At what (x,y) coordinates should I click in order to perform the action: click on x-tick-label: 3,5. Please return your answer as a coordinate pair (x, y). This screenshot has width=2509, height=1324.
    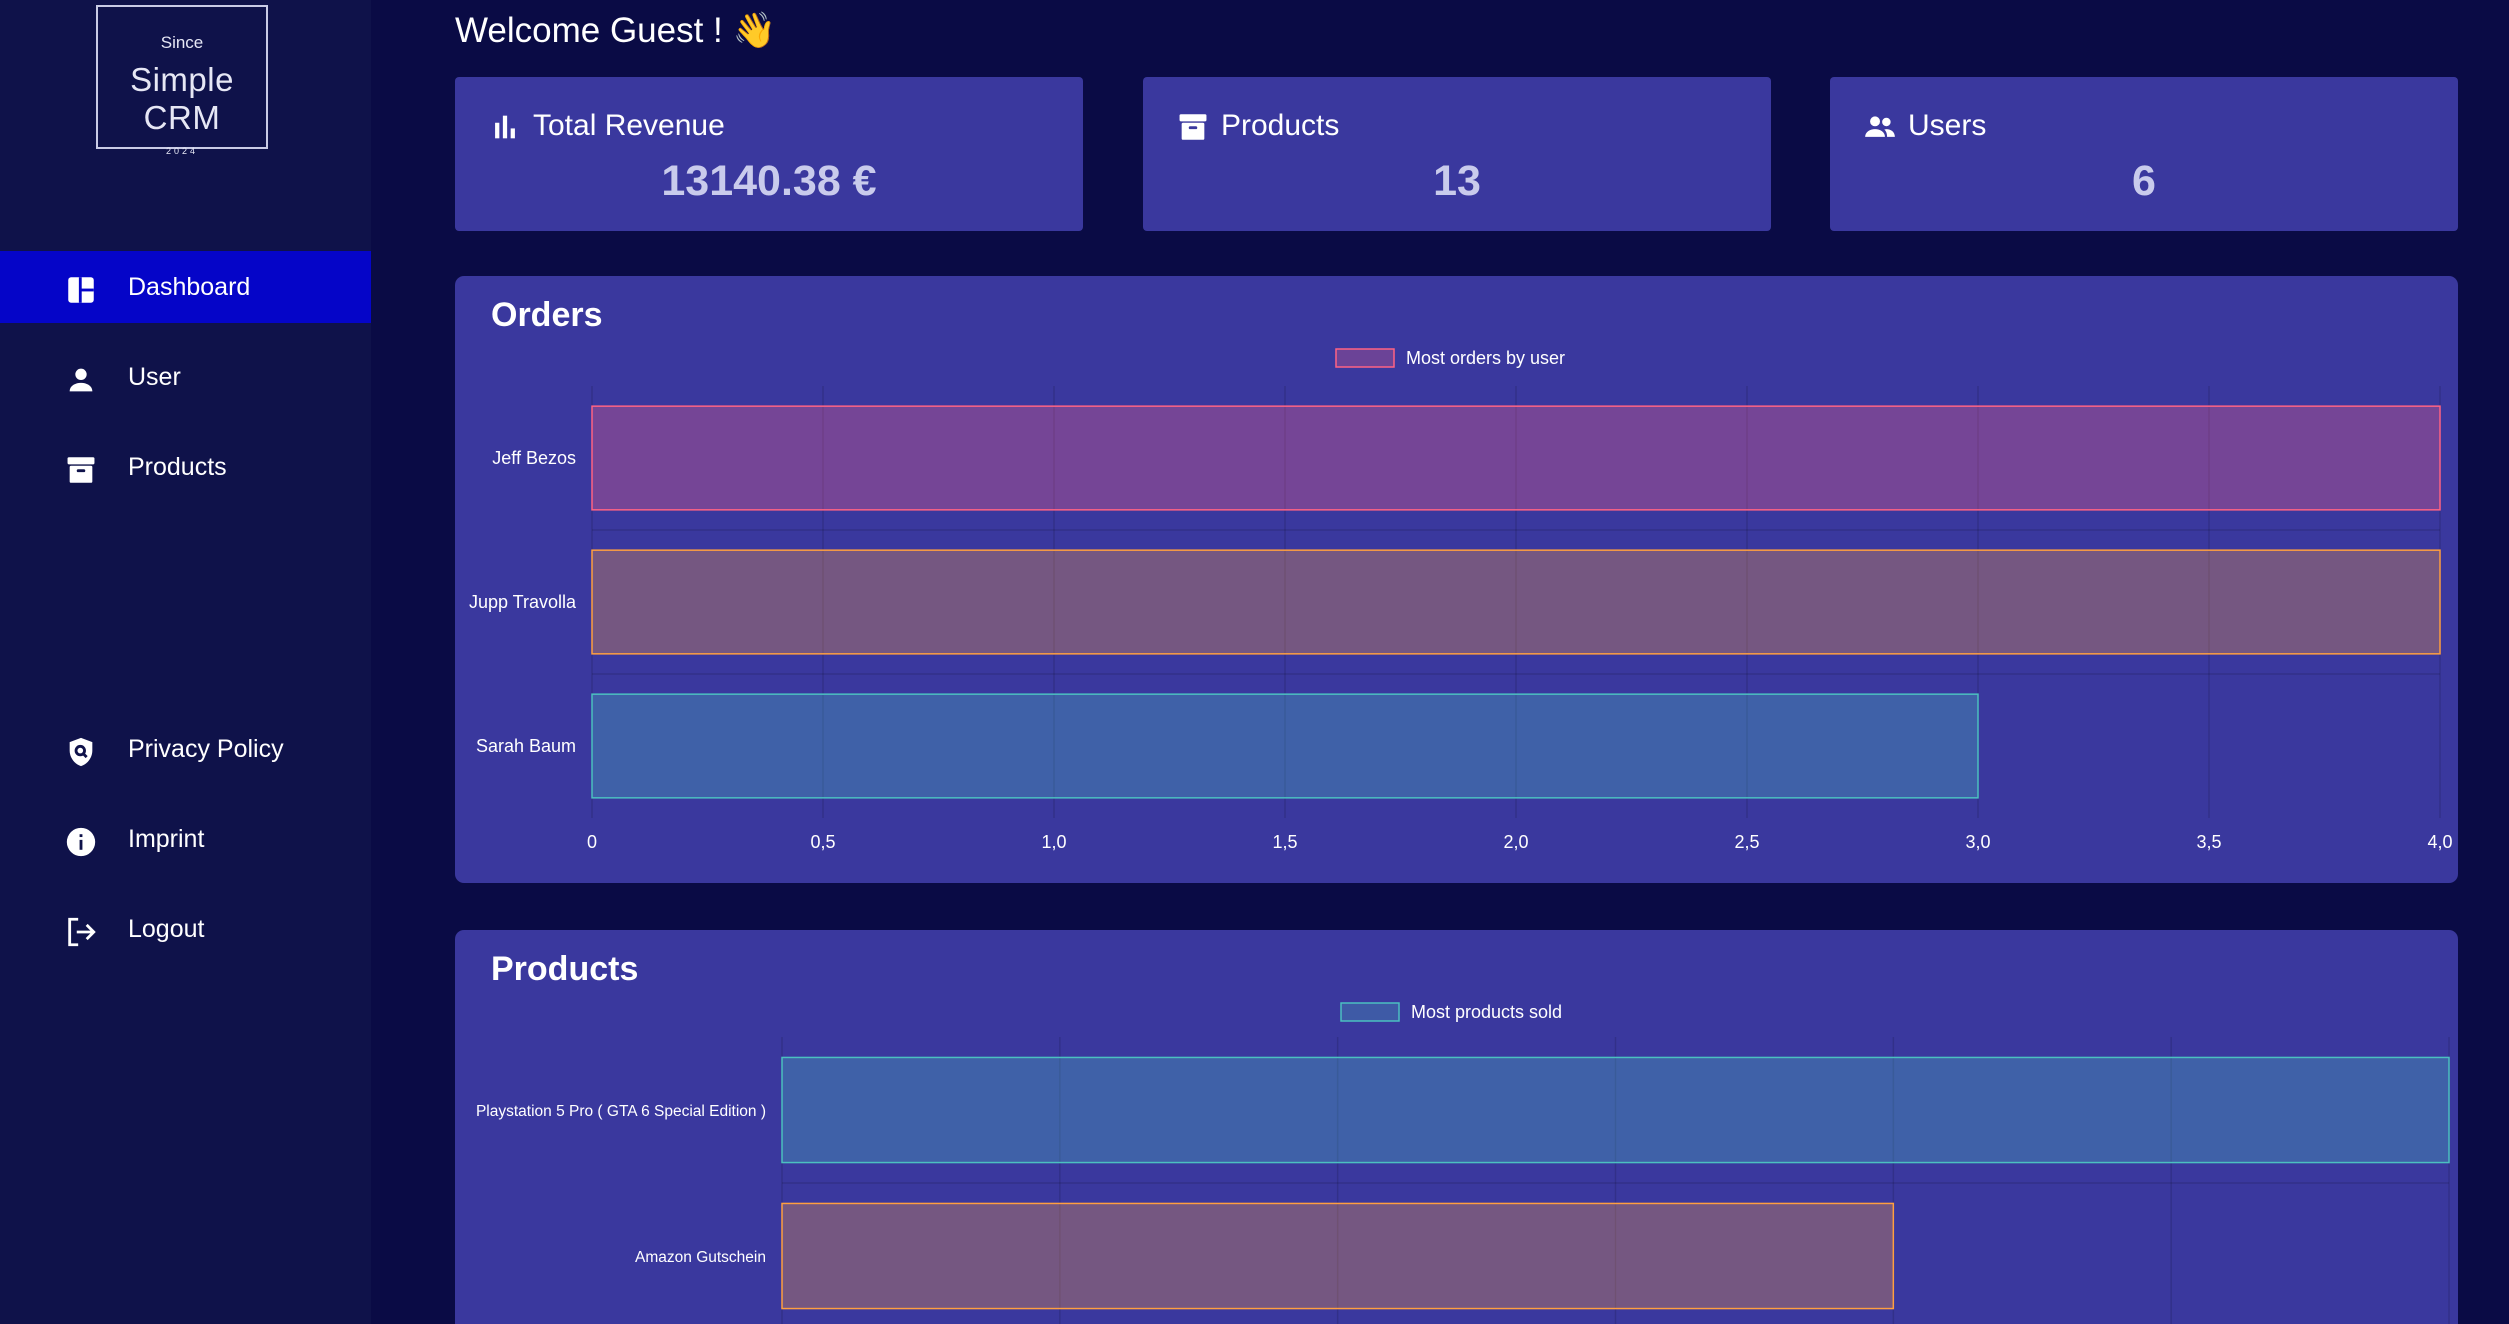
    Looking at the image, I should click on (2208, 842).